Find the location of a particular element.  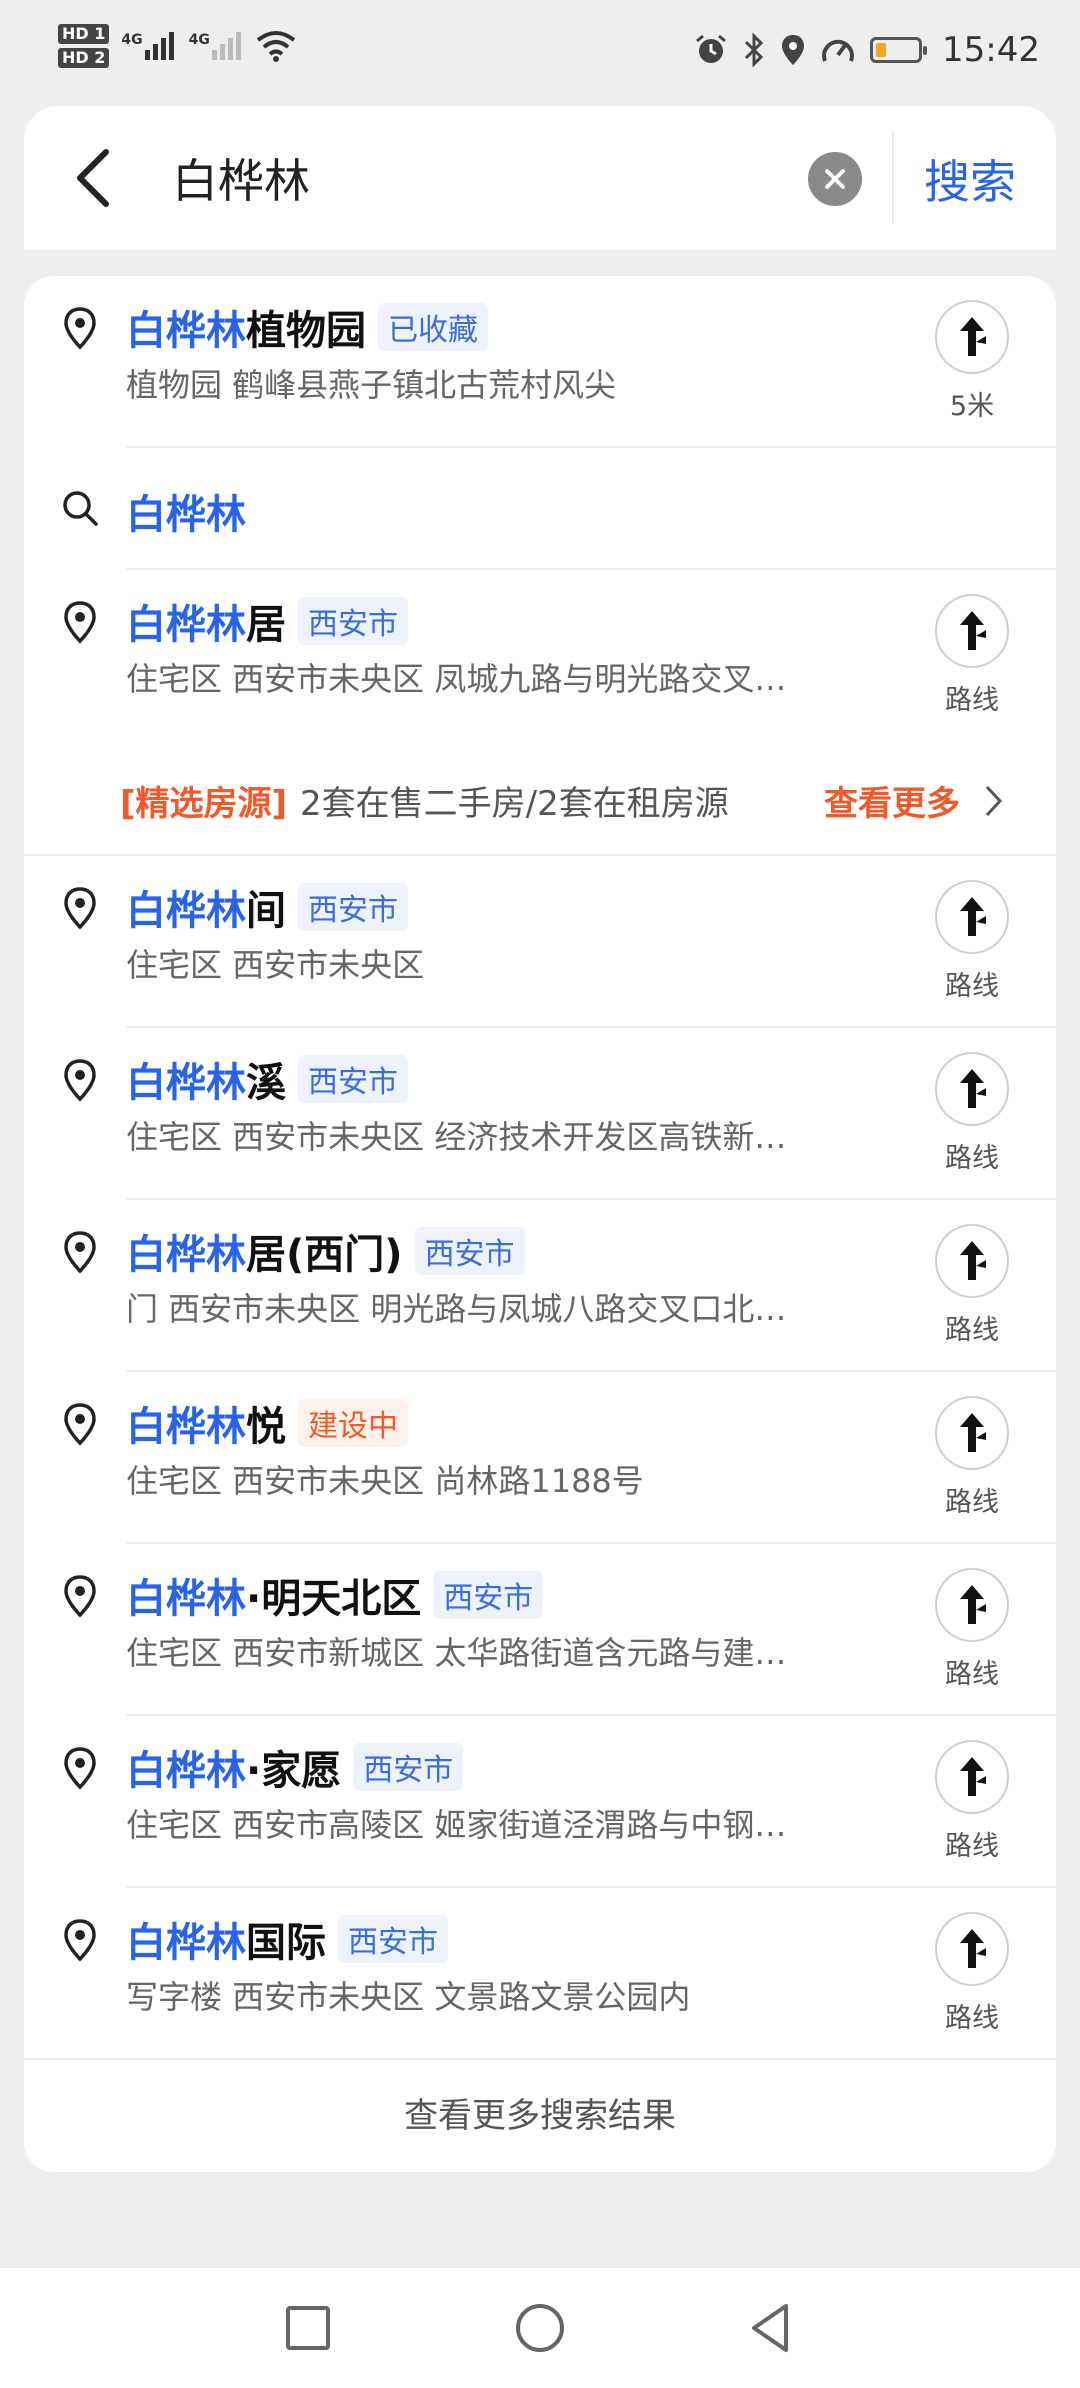

search-header: 搜索 is located at coordinates (540, 178).